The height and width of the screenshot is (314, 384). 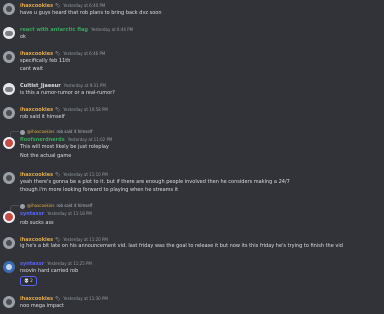 I want to click on message-text: specifically feb 11th, so click(x=45, y=61).